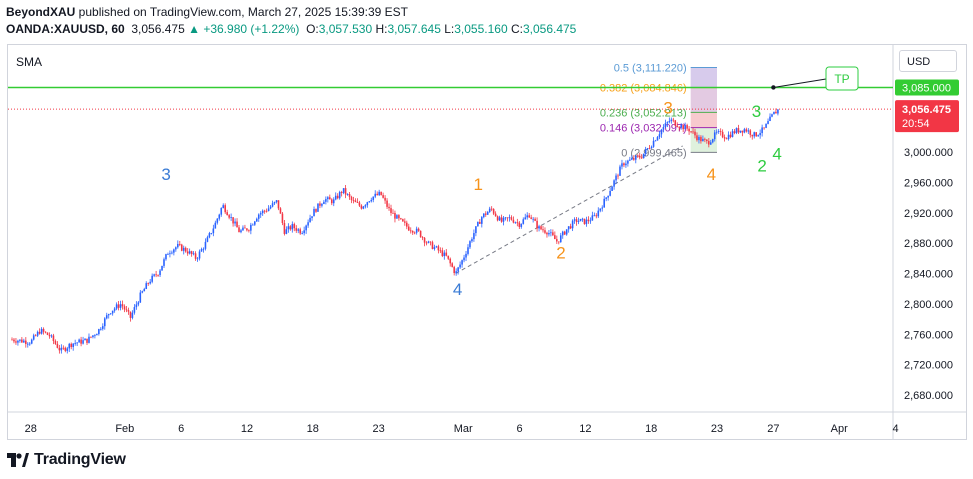  I want to click on currency-button: USD, so click(928, 61).